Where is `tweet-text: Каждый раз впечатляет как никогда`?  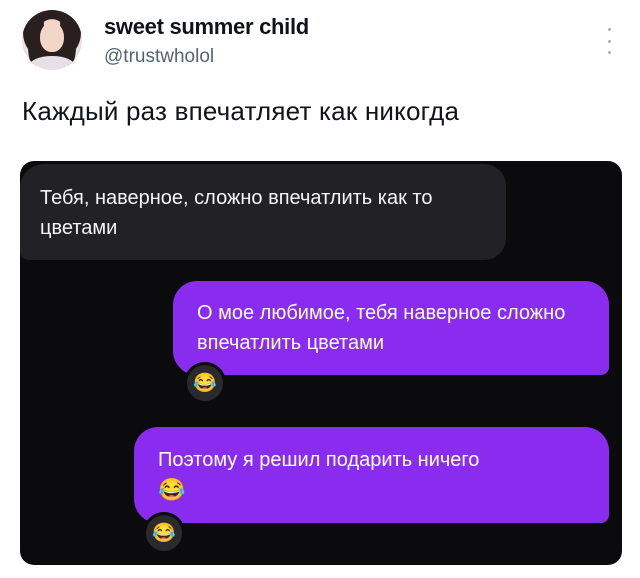 tweet-text: Каждый раз впечатляет как никогда is located at coordinates (241, 111).